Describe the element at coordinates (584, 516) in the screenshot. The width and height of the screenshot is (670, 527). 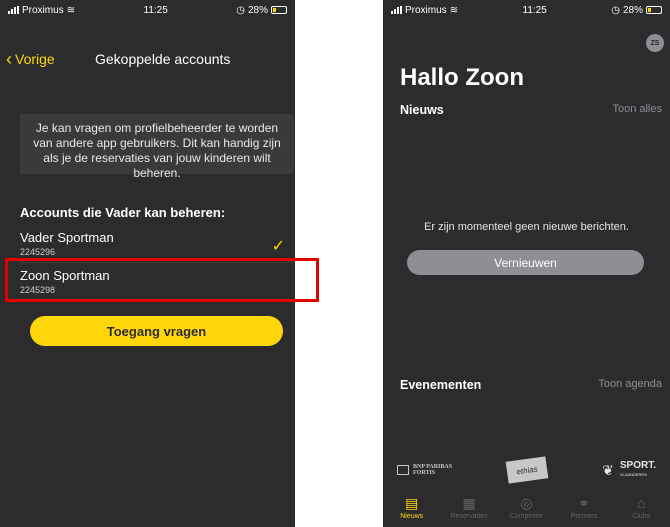
I see `tab-label: Partners` at that location.